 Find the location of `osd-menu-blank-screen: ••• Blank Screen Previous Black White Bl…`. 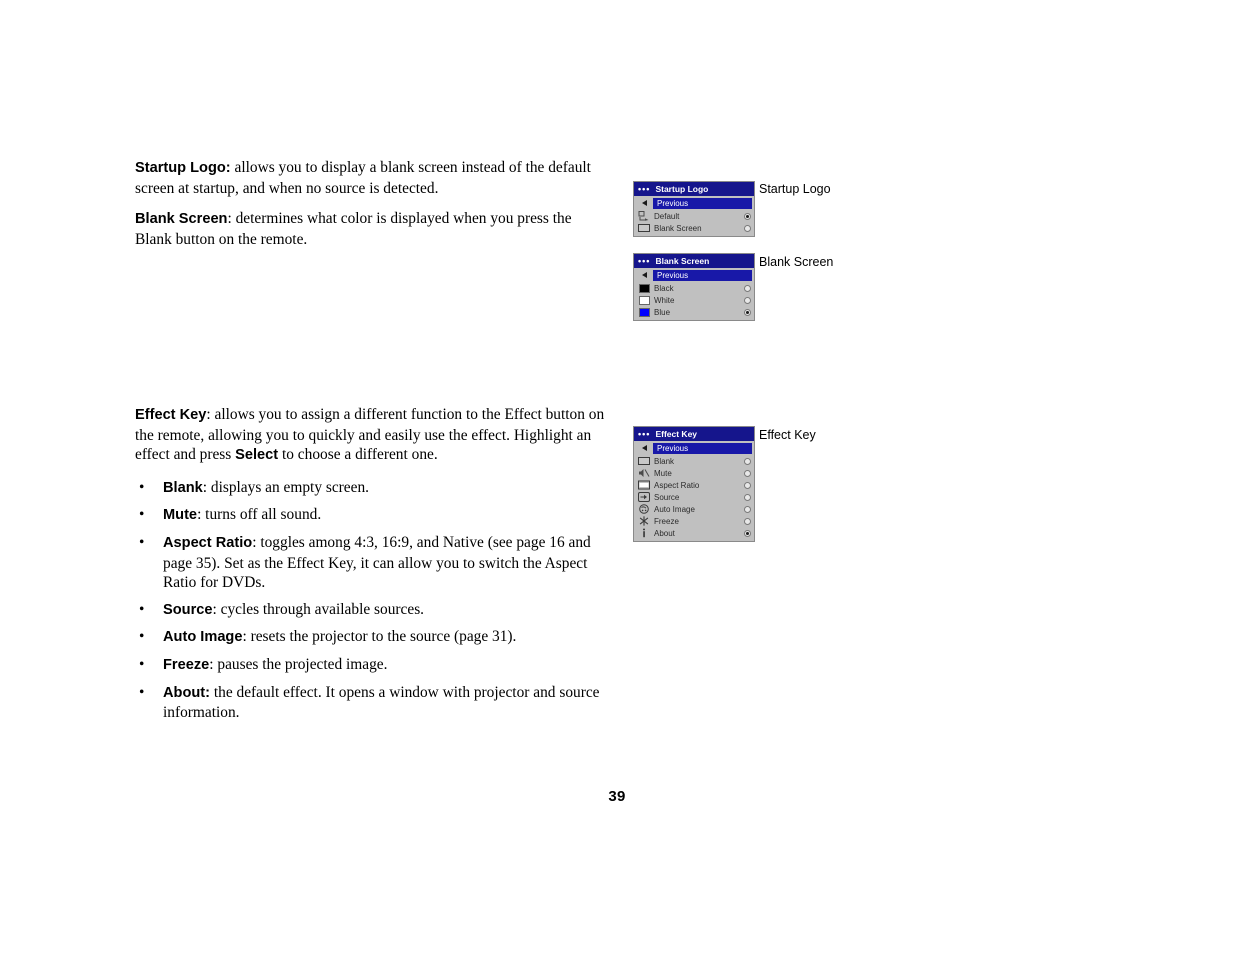

osd-menu-blank-screen: ••• Blank Screen Previous Black White Bl… is located at coordinates (694, 287).